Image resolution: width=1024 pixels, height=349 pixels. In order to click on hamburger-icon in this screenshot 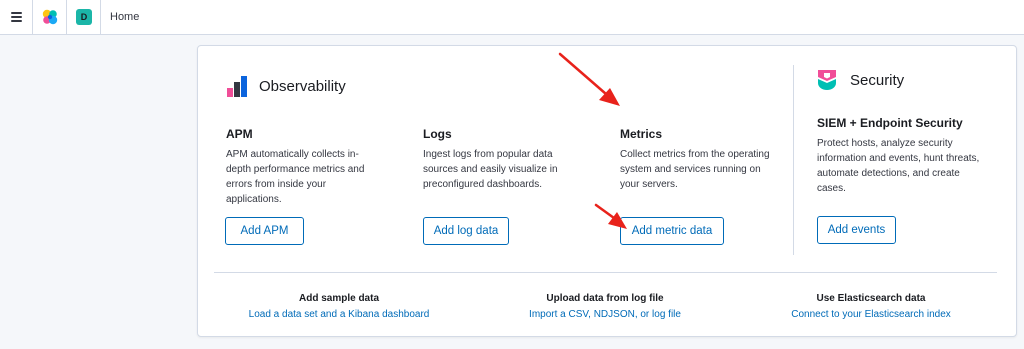, I will do `click(16, 18)`.